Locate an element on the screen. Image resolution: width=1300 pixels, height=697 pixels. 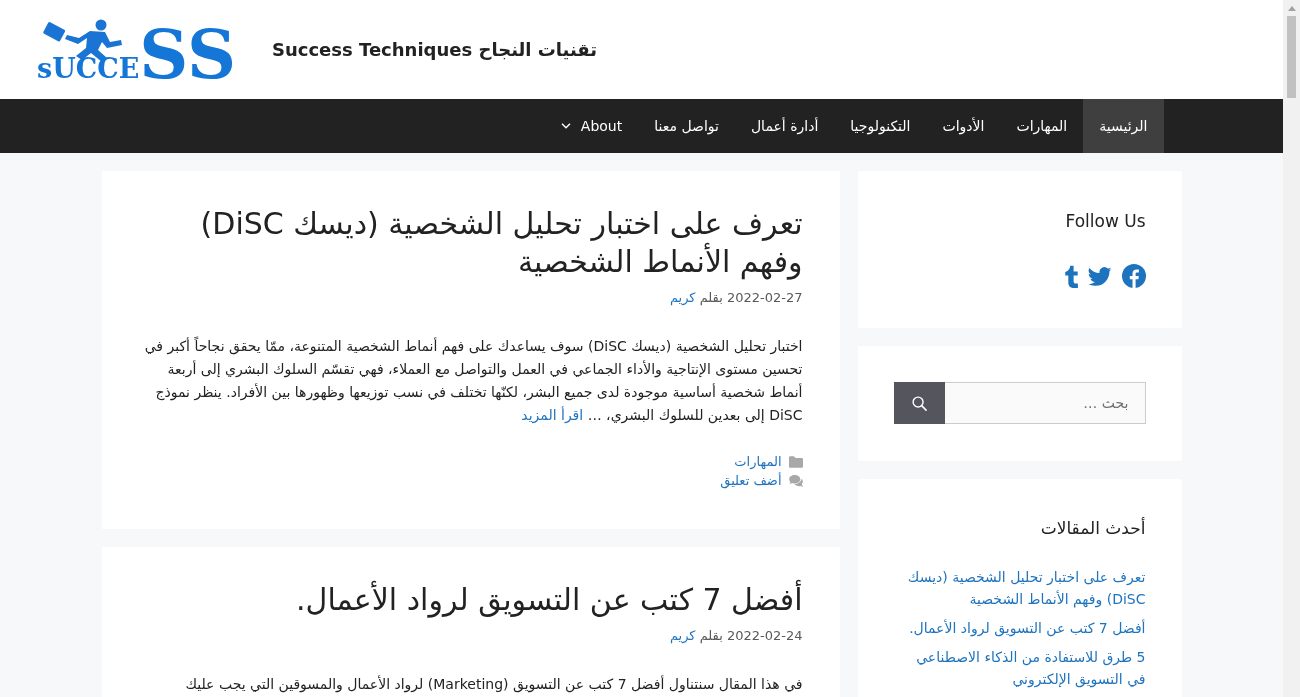
nav-item: المهارات is located at coordinates (1042, 126).